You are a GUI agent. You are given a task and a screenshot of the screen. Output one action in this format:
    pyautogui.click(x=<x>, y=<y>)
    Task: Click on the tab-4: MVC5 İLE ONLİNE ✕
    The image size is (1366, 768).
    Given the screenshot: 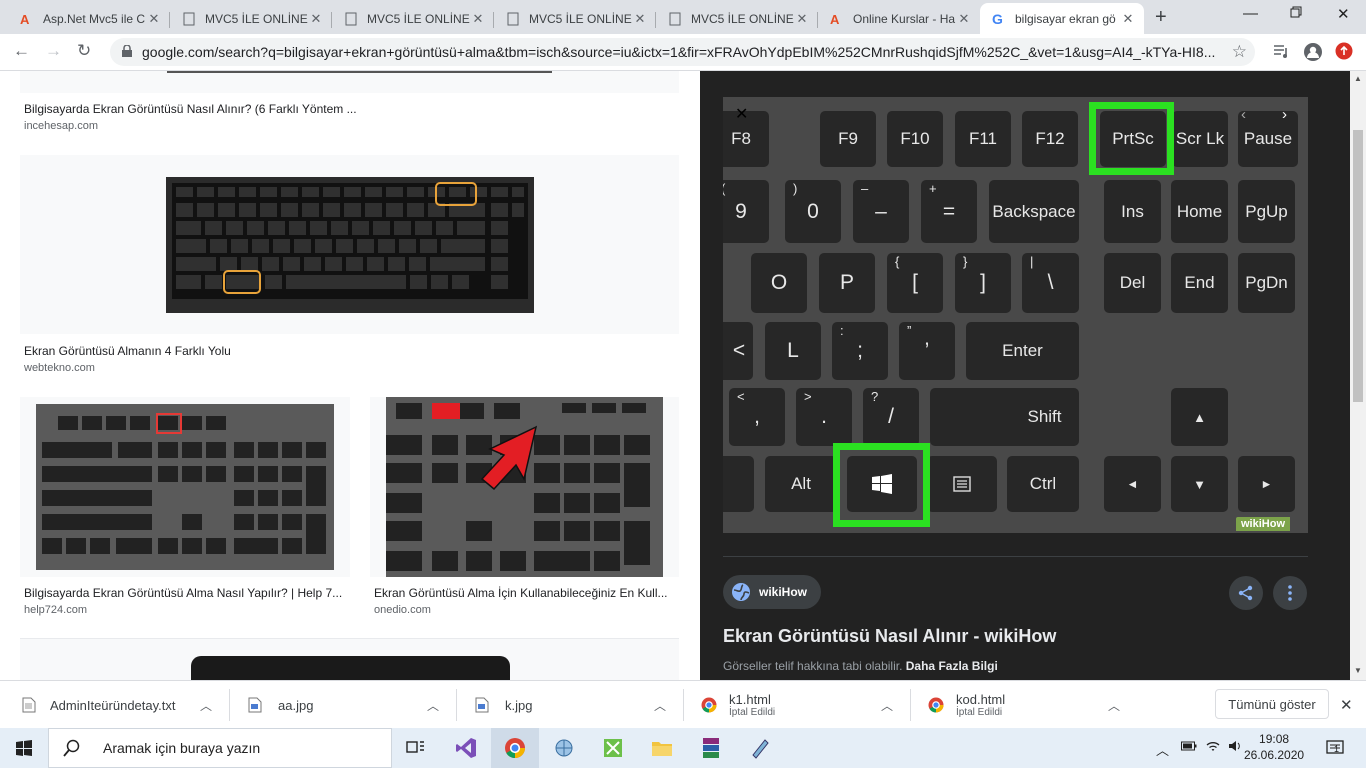 What is the action you would take?
    pyautogui.click(x=575, y=18)
    